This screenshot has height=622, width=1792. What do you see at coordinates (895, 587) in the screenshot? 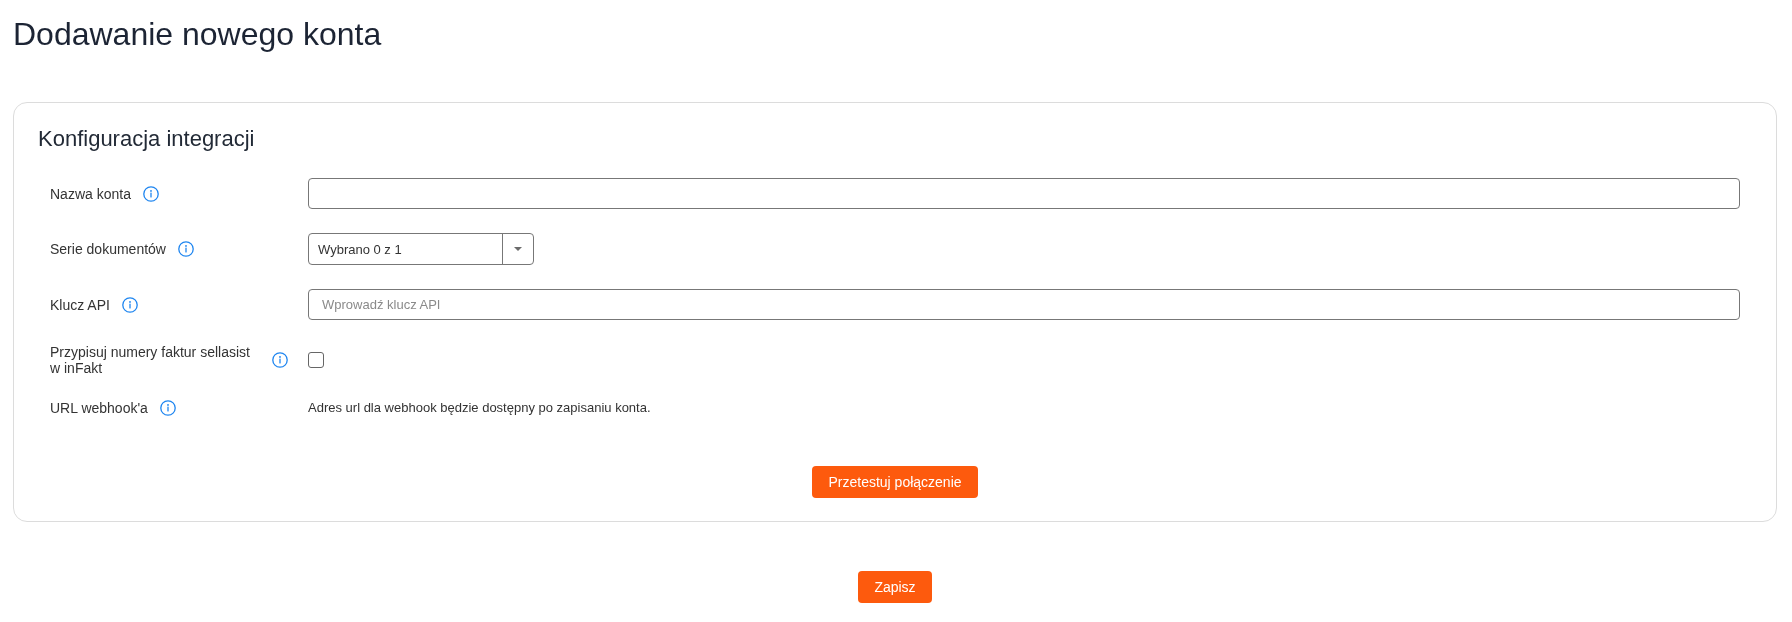
I see `save-button: Zapisz` at bounding box center [895, 587].